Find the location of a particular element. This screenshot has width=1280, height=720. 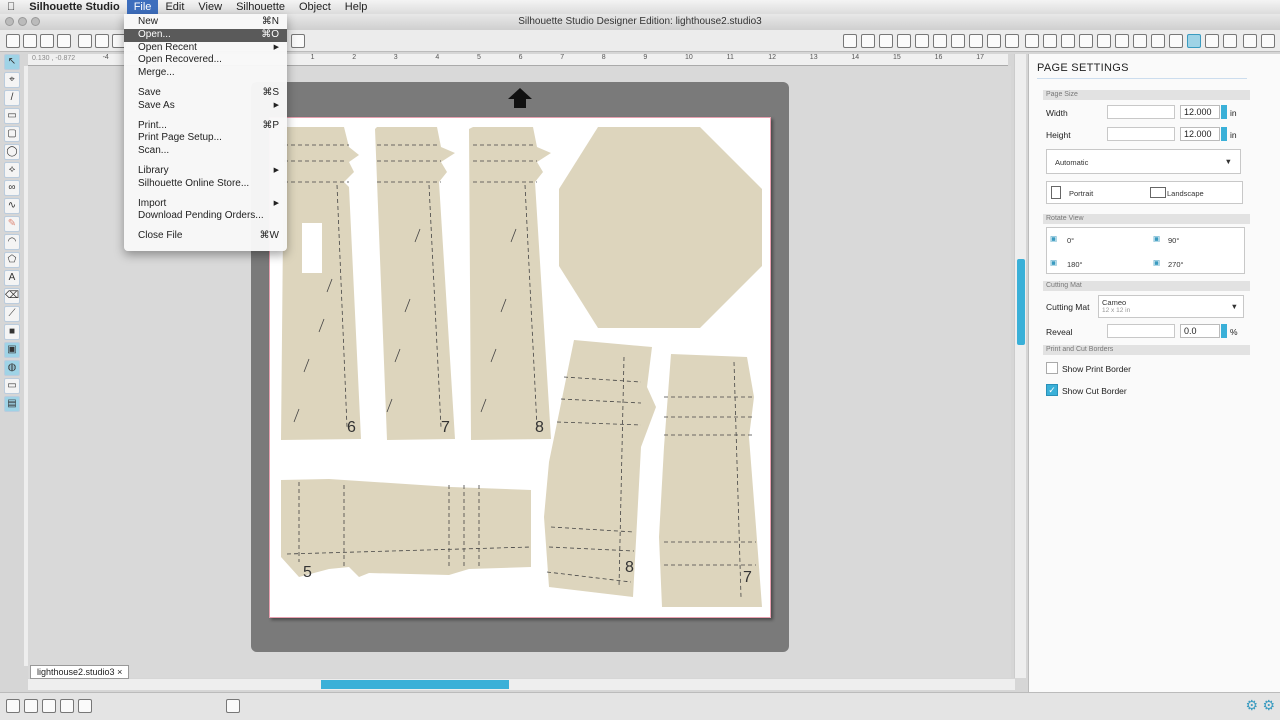

horizontal-scrollbar is located at coordinates (521, 684).